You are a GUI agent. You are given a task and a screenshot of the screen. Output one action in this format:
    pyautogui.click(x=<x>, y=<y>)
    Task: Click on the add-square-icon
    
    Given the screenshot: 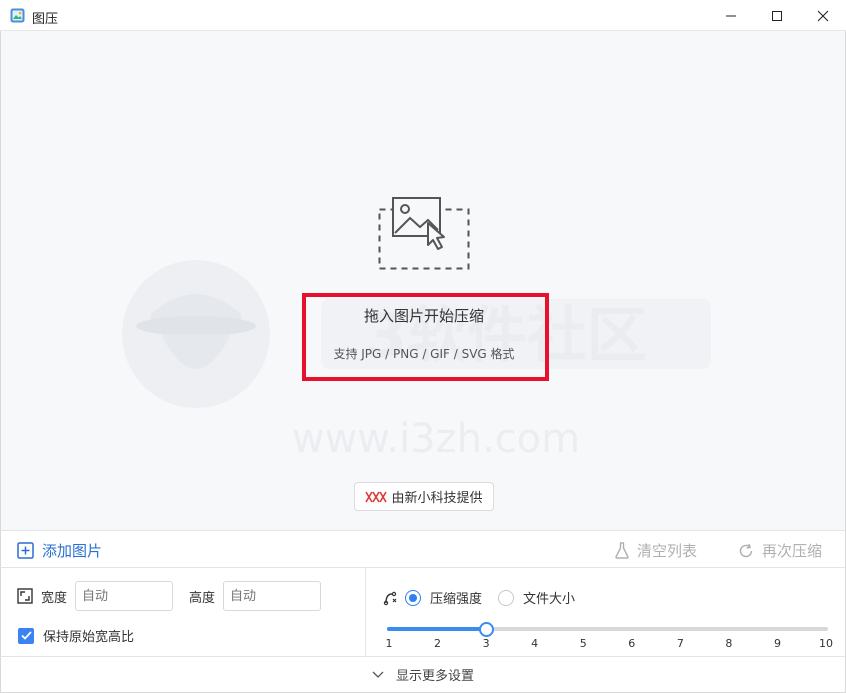 What is the action you would take?
    pyautogui.click(x=25, y=550)
    